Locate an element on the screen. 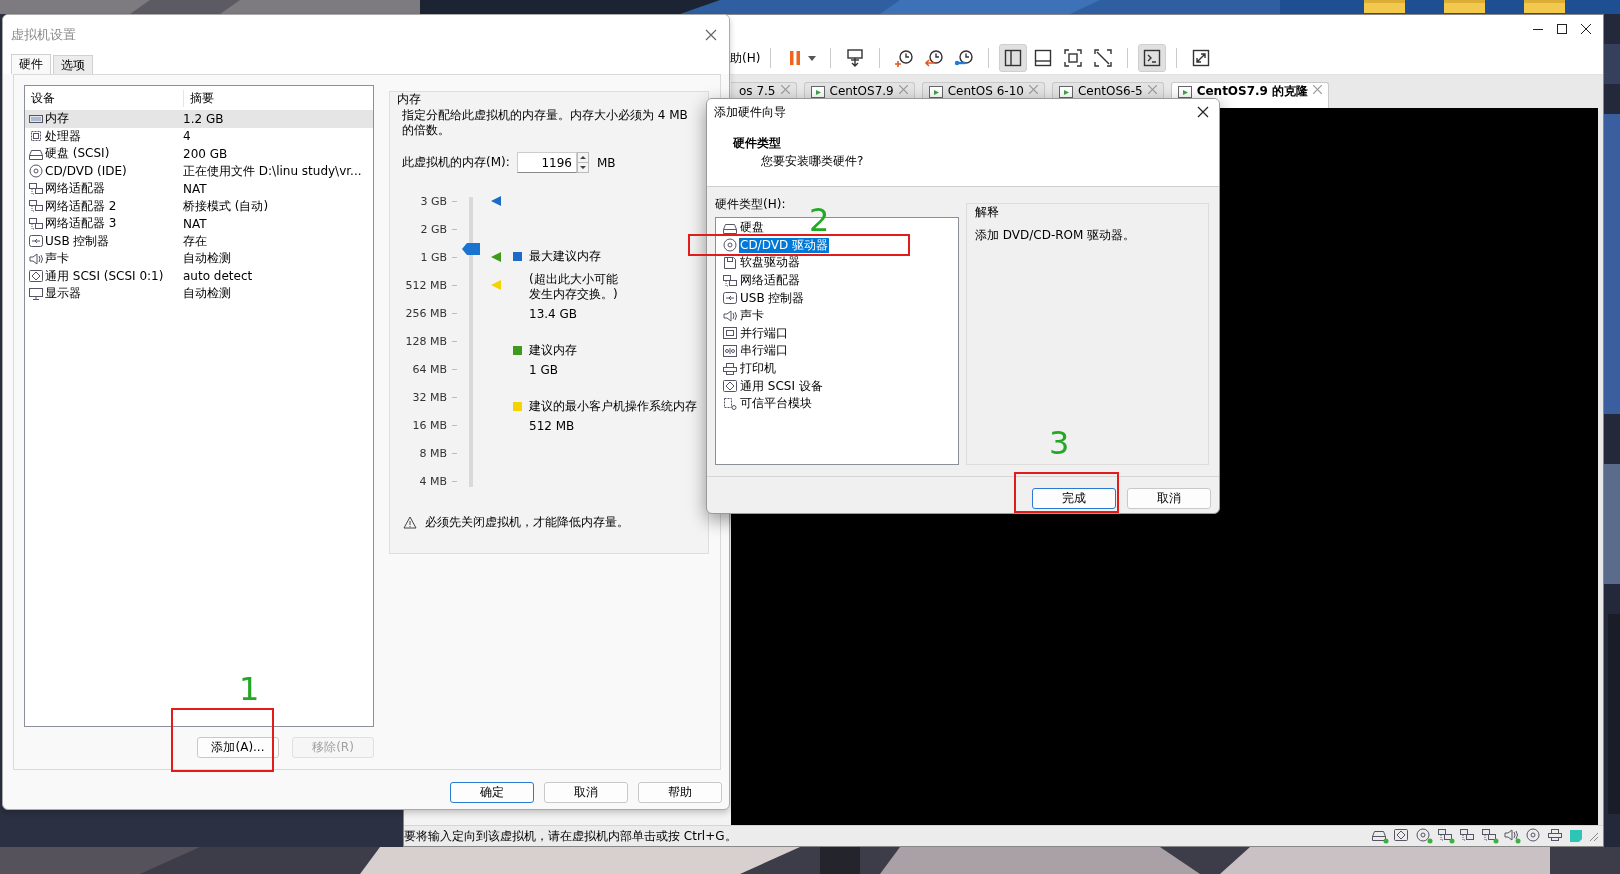  list-label: 硬件类型(H): is located at coordinates (751, 204).